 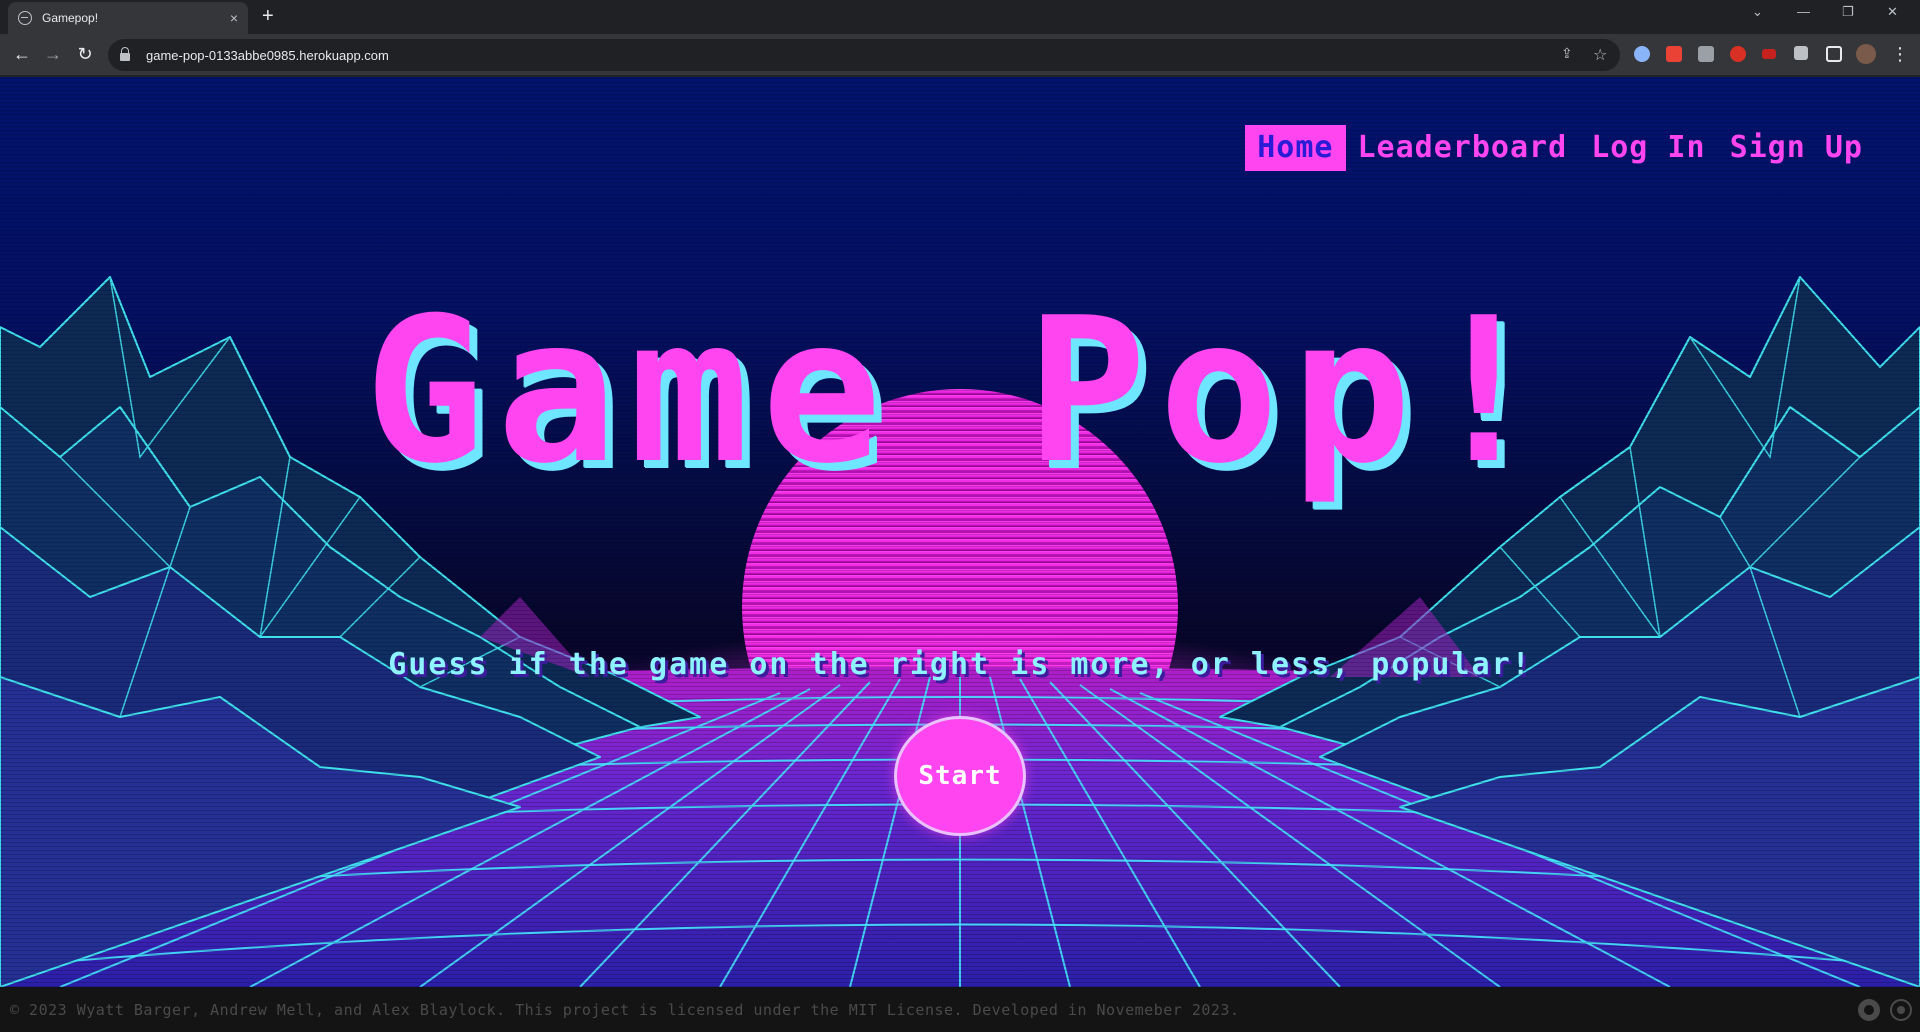 What do you see at coordinates (25, 18) in the screenshot?
I see `globe-icon` at bounding box center [25, 18].